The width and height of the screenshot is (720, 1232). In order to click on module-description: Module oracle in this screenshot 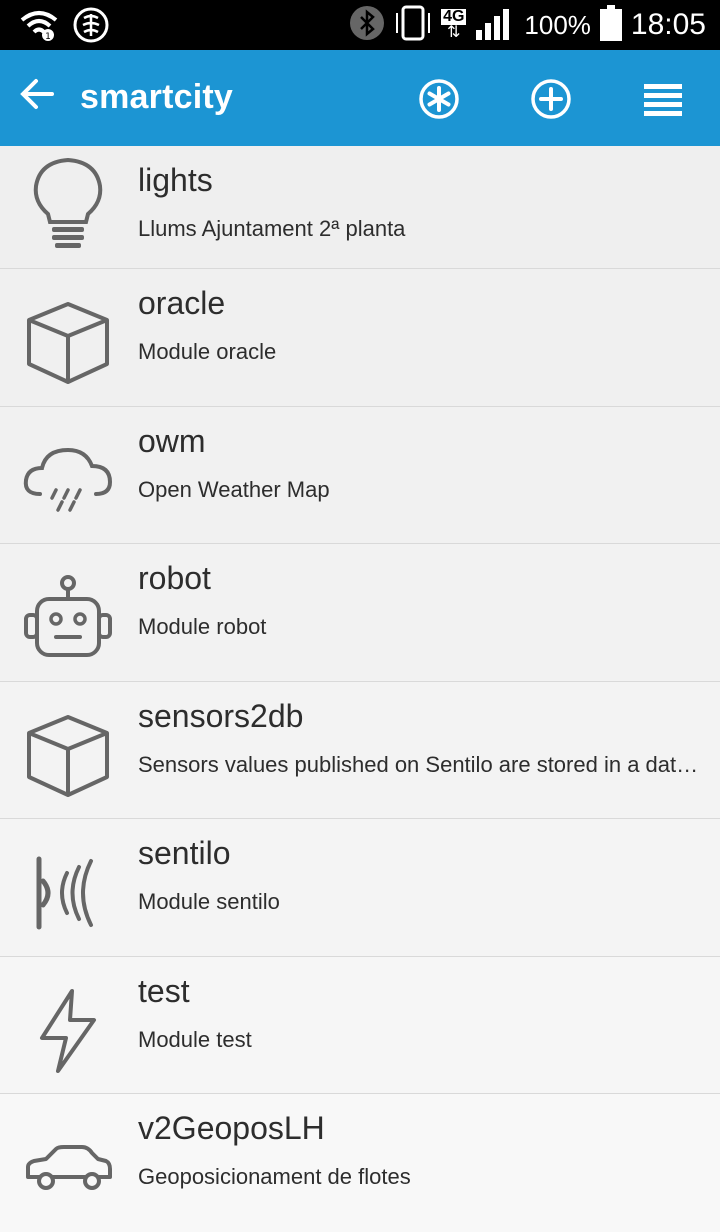, I will do `click(207, 351)`.